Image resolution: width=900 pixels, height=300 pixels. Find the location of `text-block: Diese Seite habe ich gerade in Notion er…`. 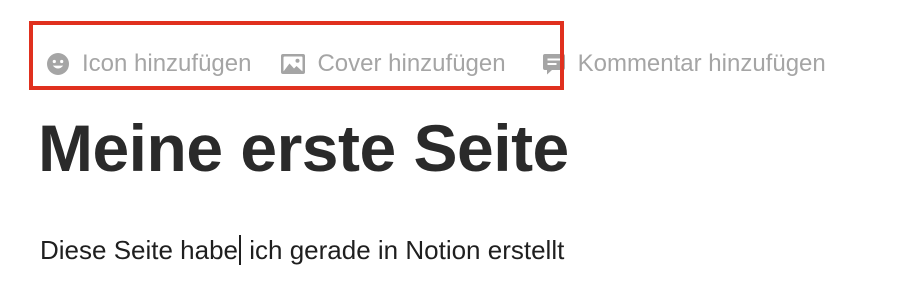

text-block: Diese Seite habe ich gerade in Notion er… is located at coordinates (302, 250).